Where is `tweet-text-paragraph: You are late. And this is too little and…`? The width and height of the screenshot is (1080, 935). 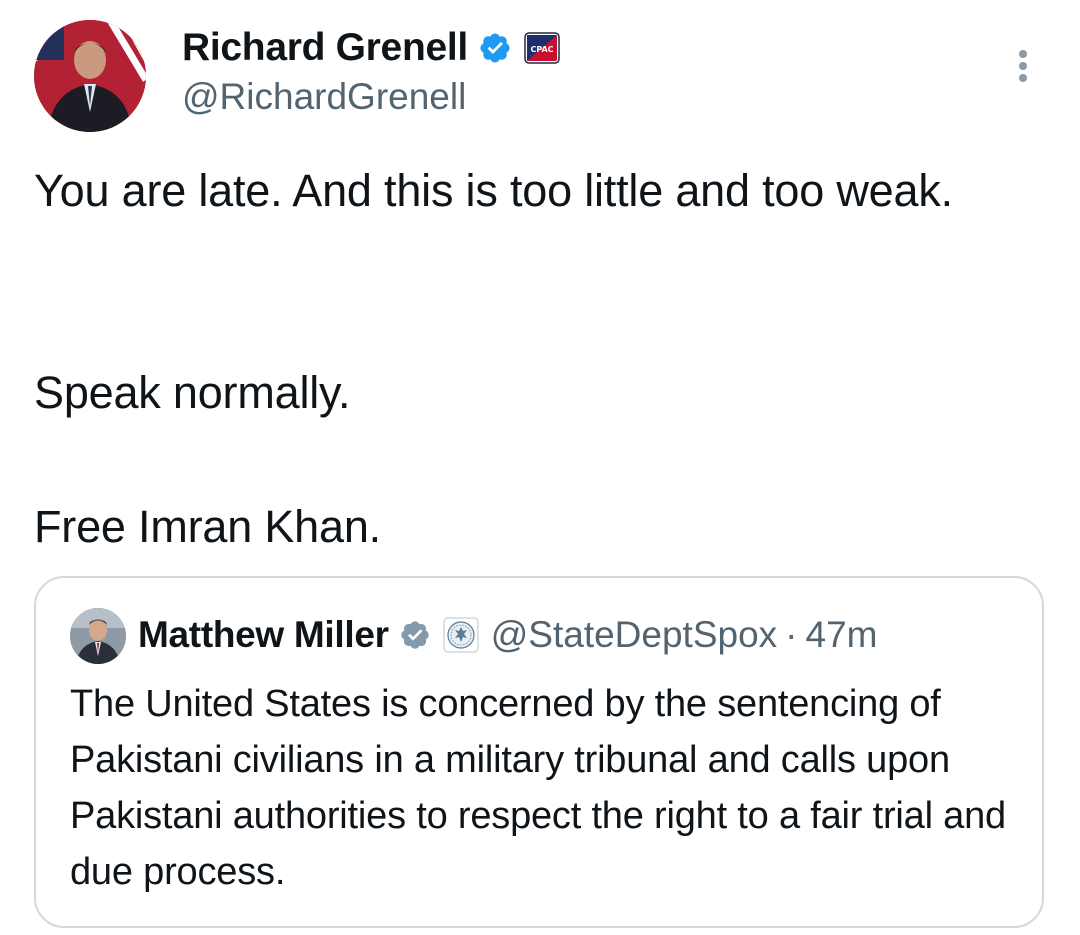 tweet-text-paragraph: You are late. And this is too little and… is located at coordinates (493, 190).